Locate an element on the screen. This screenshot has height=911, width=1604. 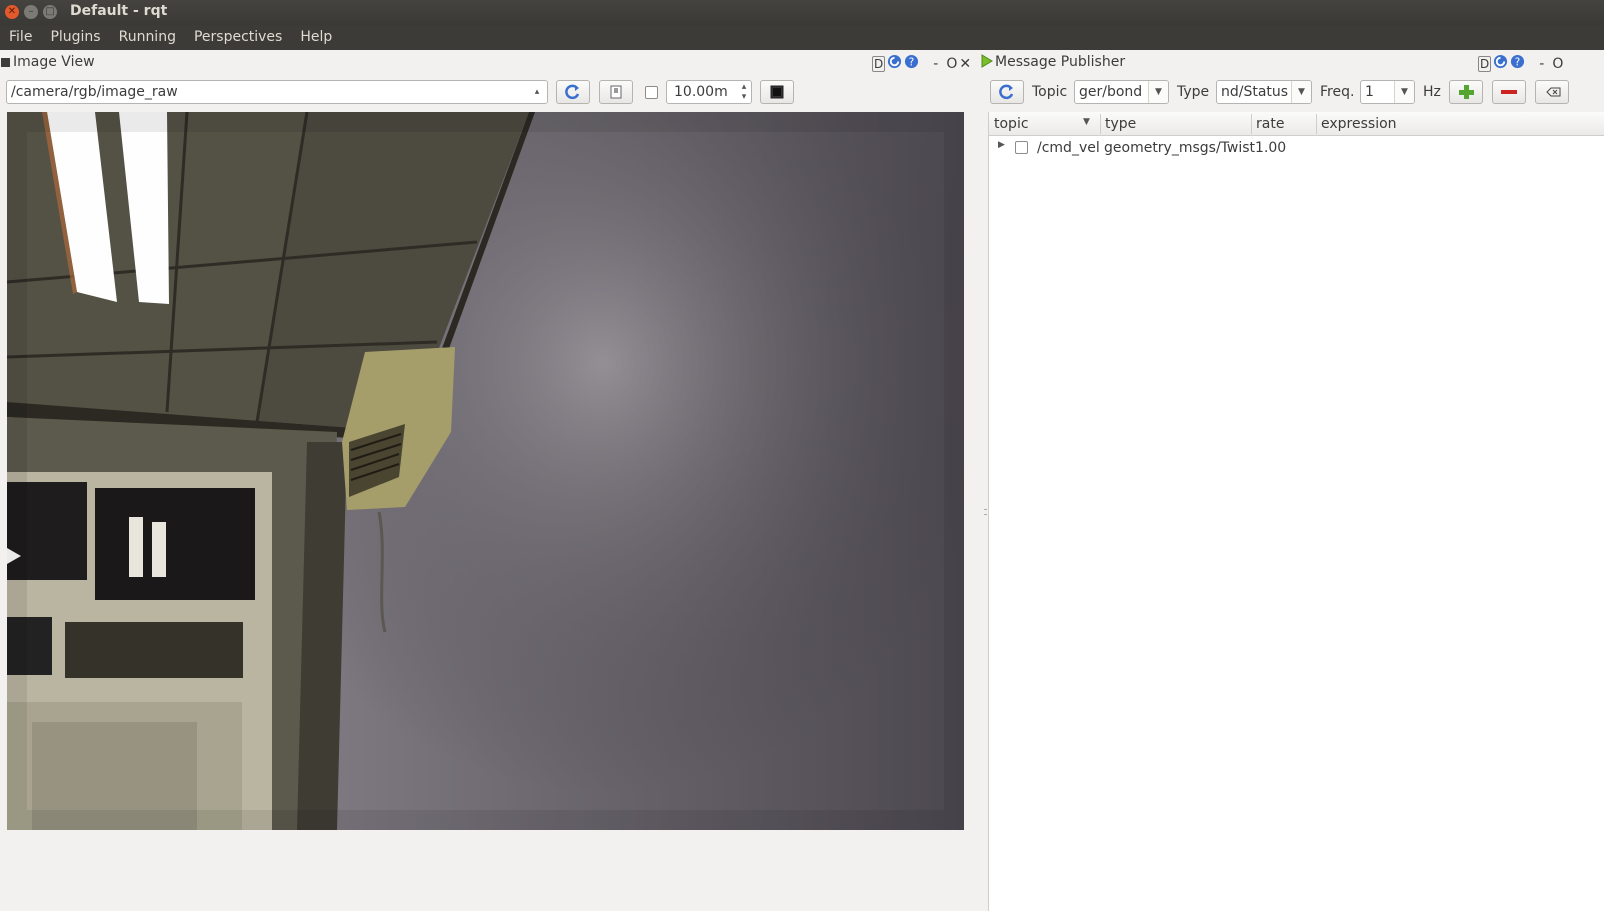
hz-label: Hz is located at coordinates (1432, 92).